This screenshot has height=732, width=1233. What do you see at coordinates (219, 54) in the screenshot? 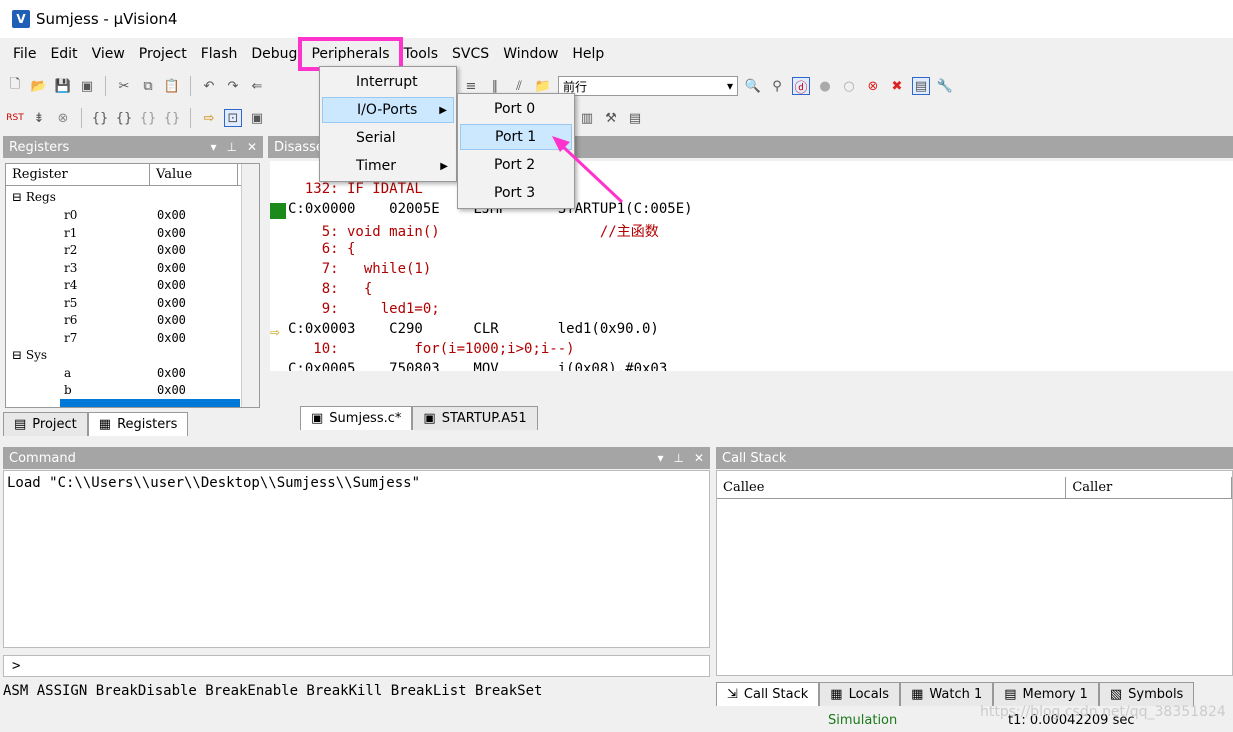
I see `menu-flash: Flash` at bounding box center [219, 54].